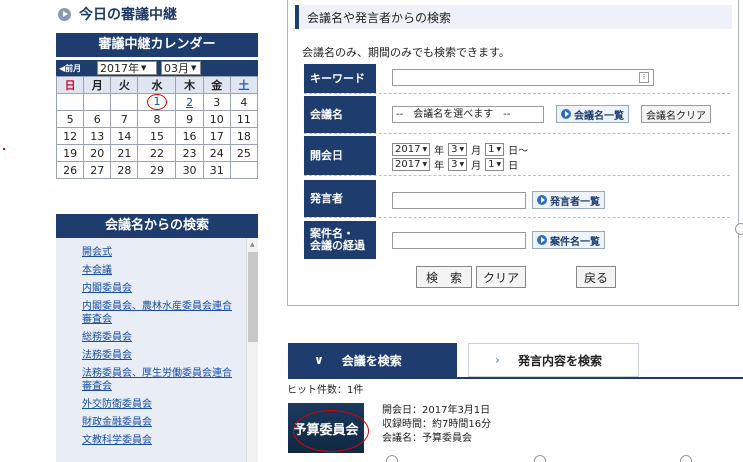  I want to click on search-button: 検 索, so click(444, 277).